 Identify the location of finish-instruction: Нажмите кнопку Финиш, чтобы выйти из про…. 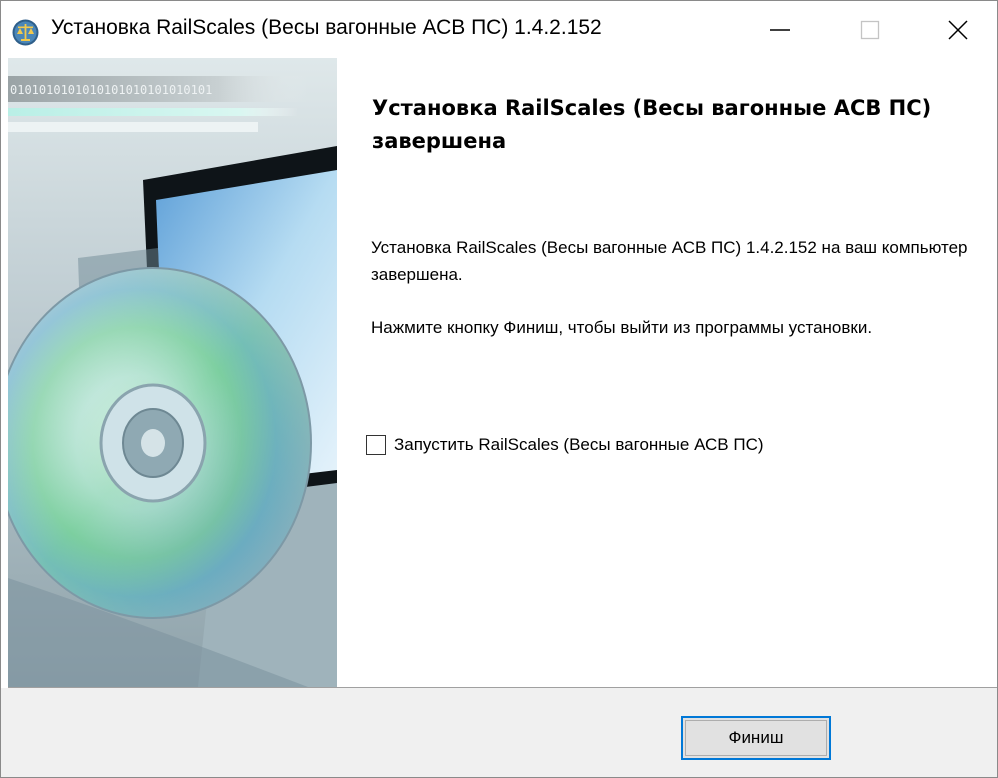
(622, 327).